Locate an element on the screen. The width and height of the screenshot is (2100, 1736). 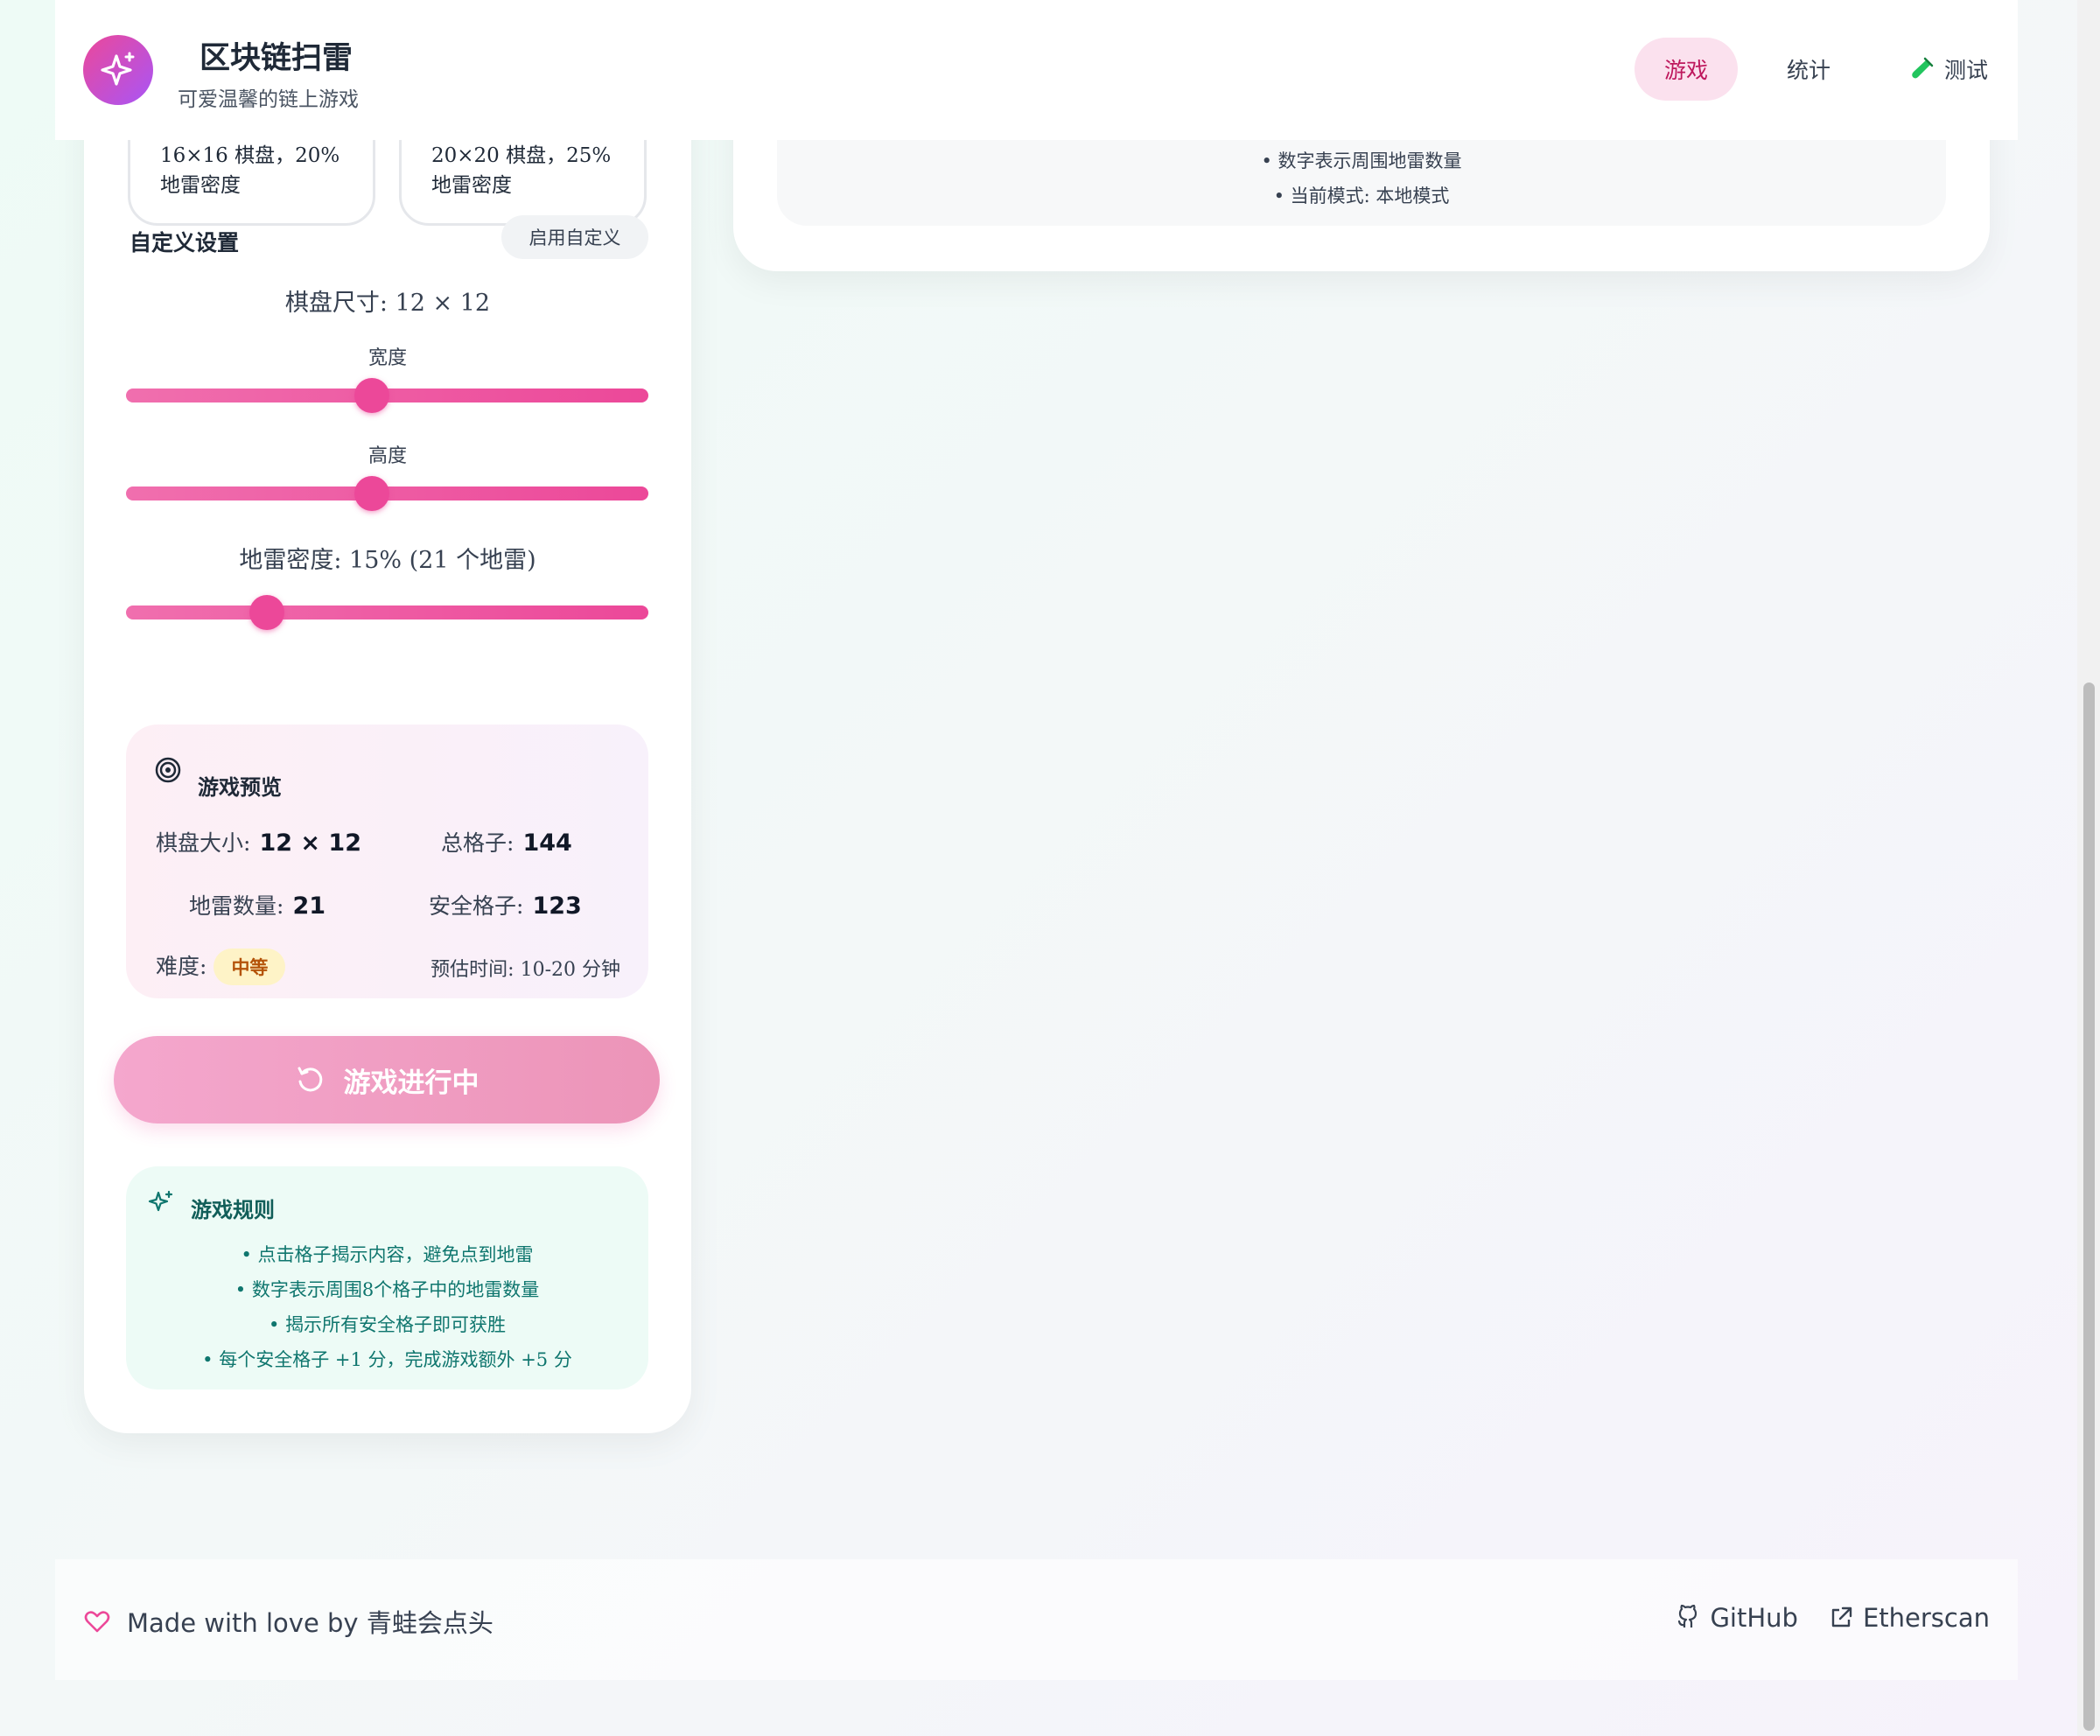
external-link-icon is located at coordinates (1841, 1618).